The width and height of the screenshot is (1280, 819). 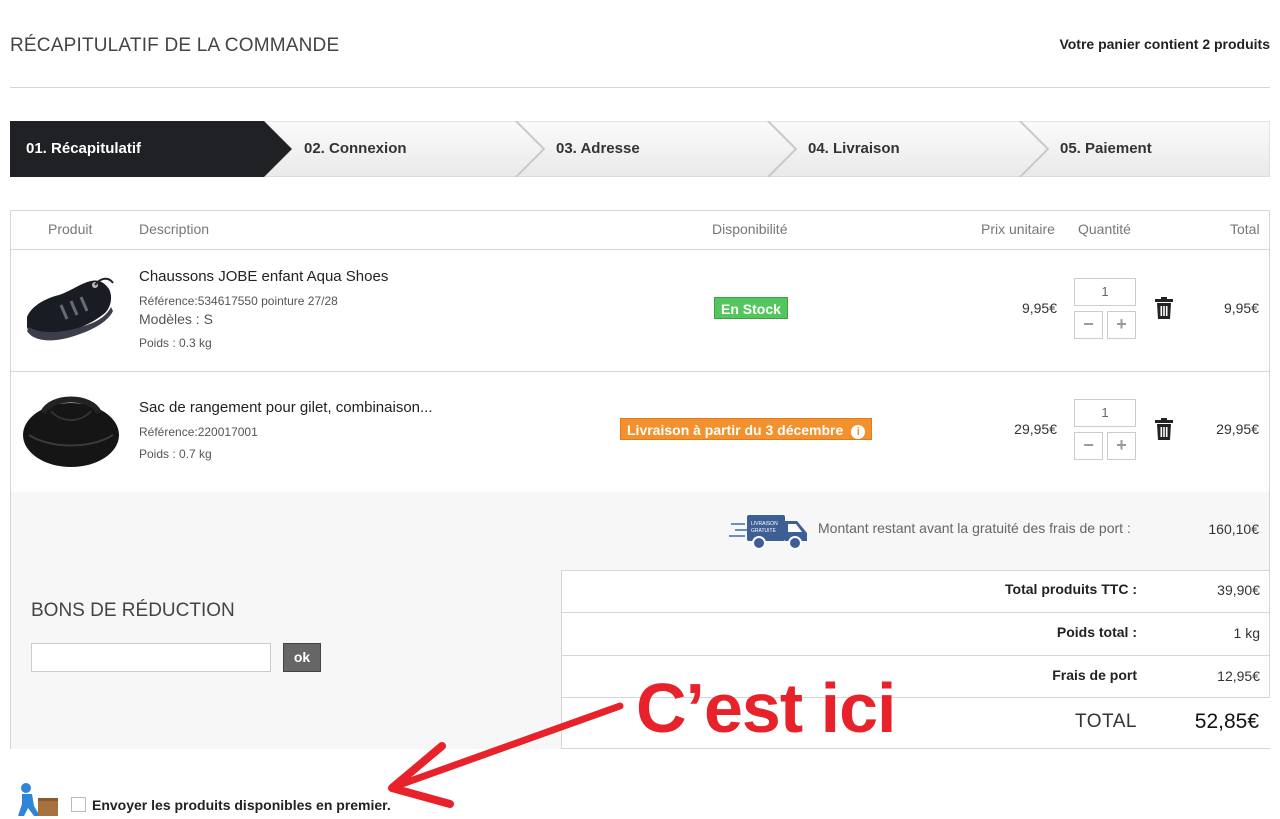 What do you see at coordinates (750, 229) in the screenshot?
I see `header-availability: Disponibilité` at bounding box center [750, 229].